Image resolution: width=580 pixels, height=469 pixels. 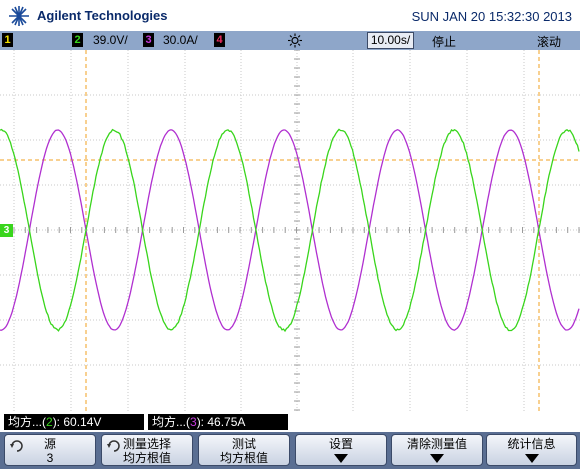 What do you see at coordinates (50, 450) in the screenshot?
I see `source-softkey: 源 3` at bounding box center [50, 450].